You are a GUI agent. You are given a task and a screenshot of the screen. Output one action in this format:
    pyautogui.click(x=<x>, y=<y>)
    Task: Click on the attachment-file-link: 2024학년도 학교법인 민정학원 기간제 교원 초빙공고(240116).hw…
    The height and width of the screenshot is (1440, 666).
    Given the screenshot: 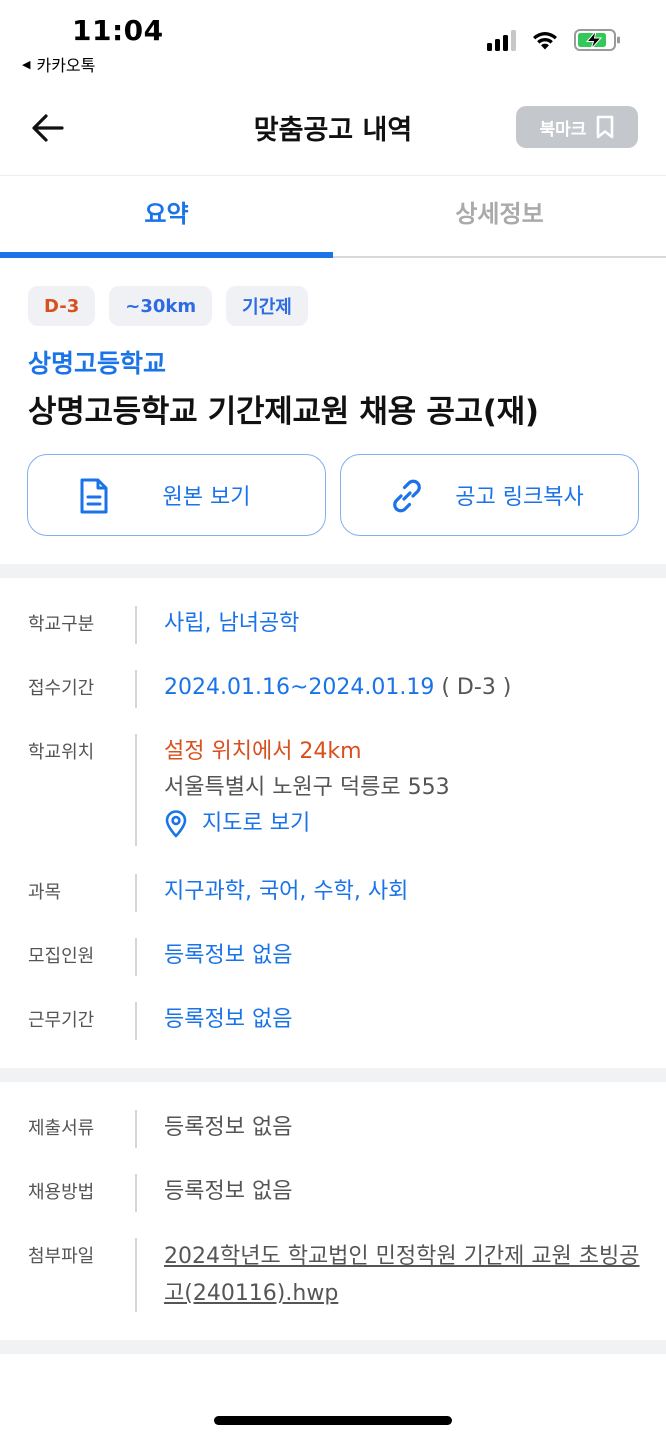 What is the action you would take?
    pyautogui.click(x=404, y=1275)
    